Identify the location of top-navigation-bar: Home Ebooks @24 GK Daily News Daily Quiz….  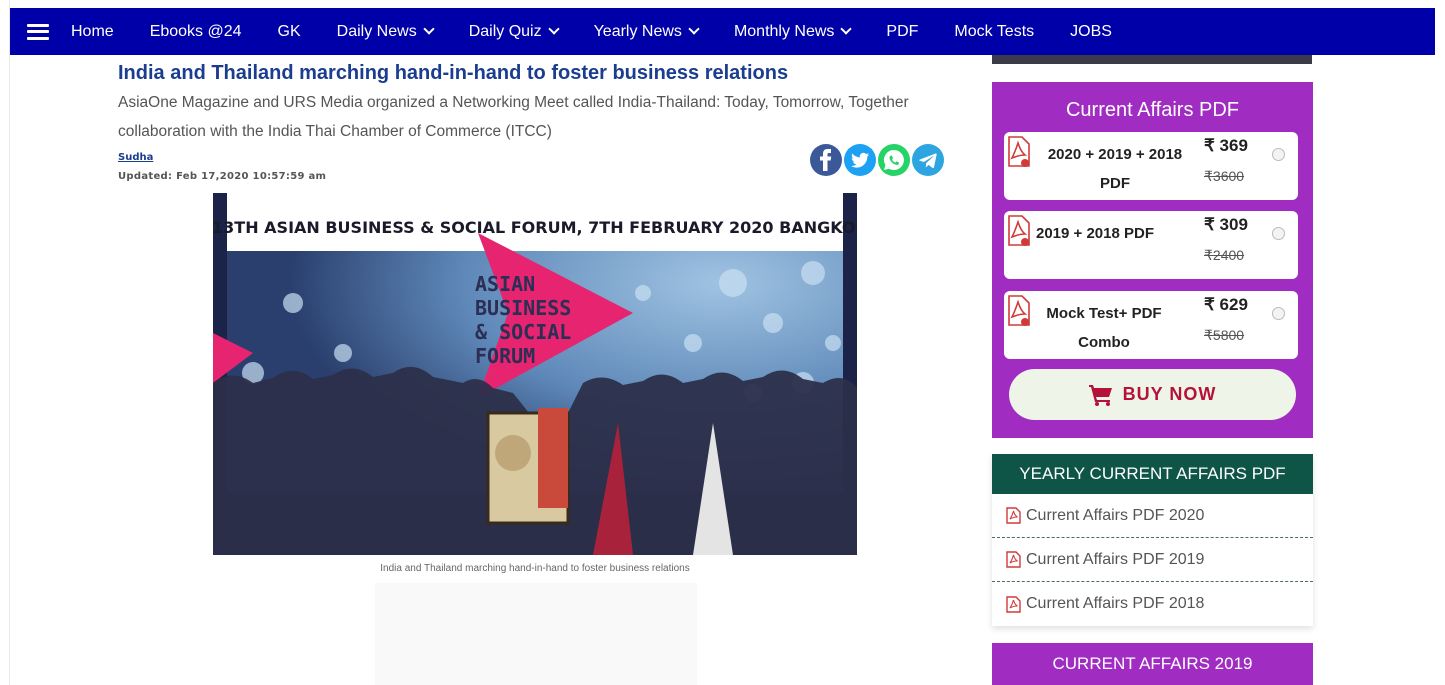
(722, 31).